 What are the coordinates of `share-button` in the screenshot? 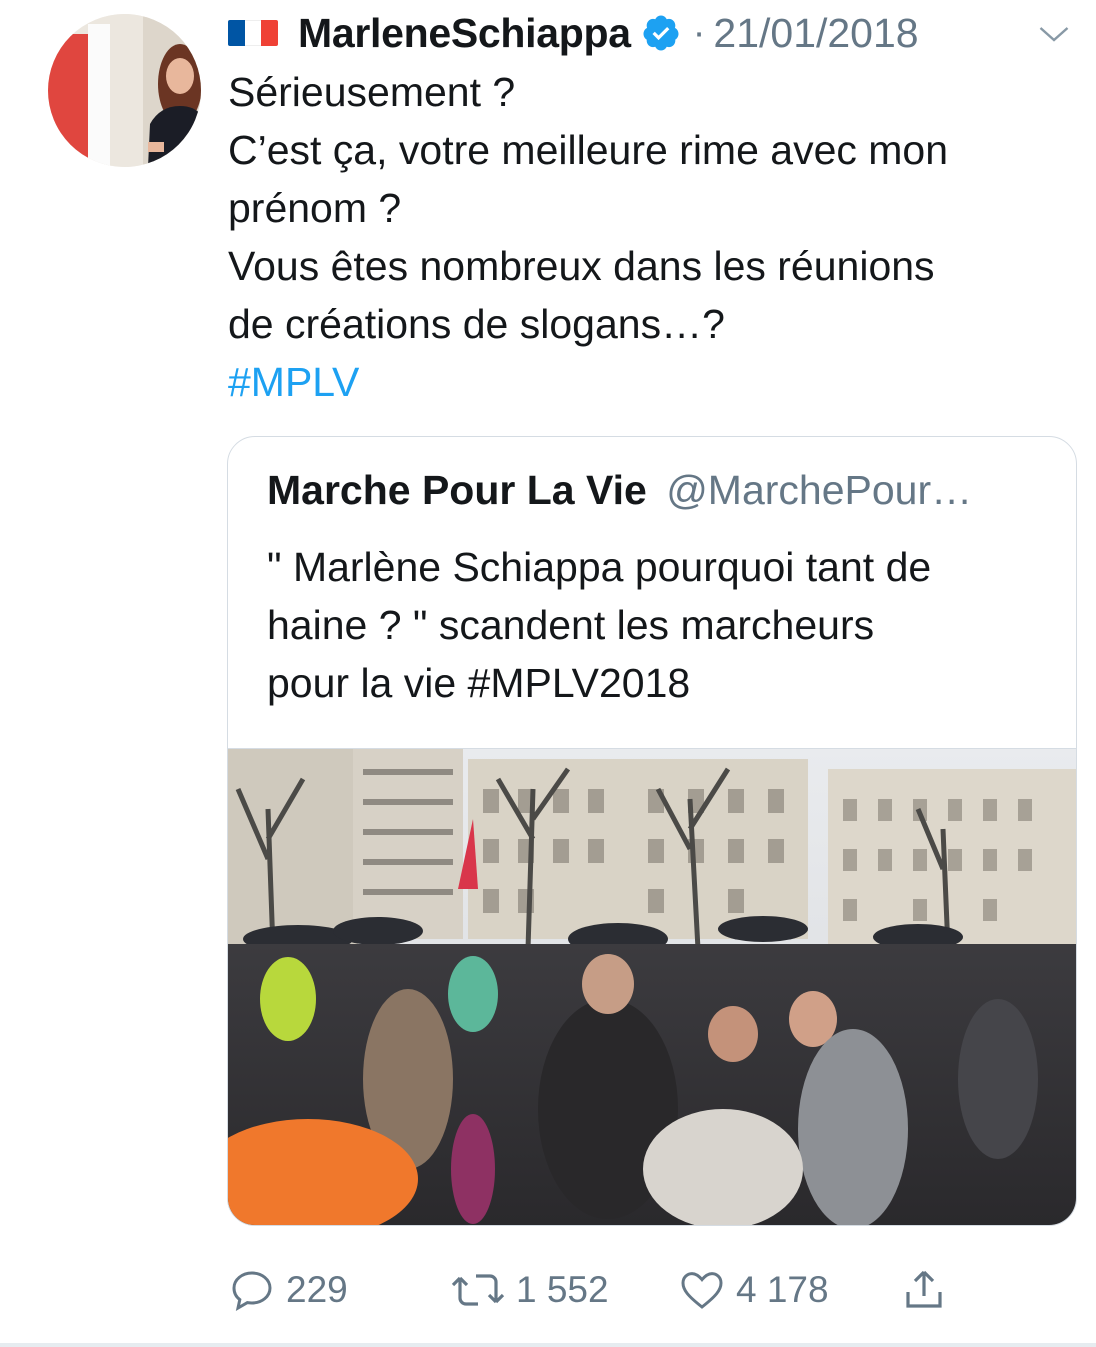 It's located at (929, 1290).